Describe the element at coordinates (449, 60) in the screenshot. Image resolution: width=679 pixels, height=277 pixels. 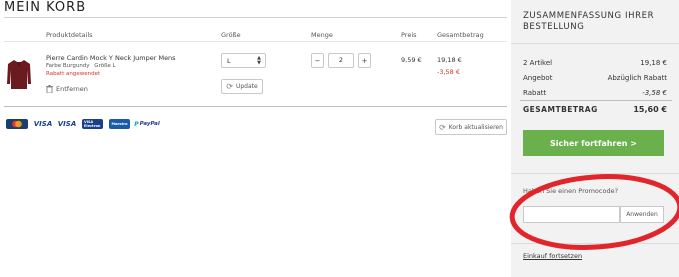
I see `line-total: 19,18 €` at that location.